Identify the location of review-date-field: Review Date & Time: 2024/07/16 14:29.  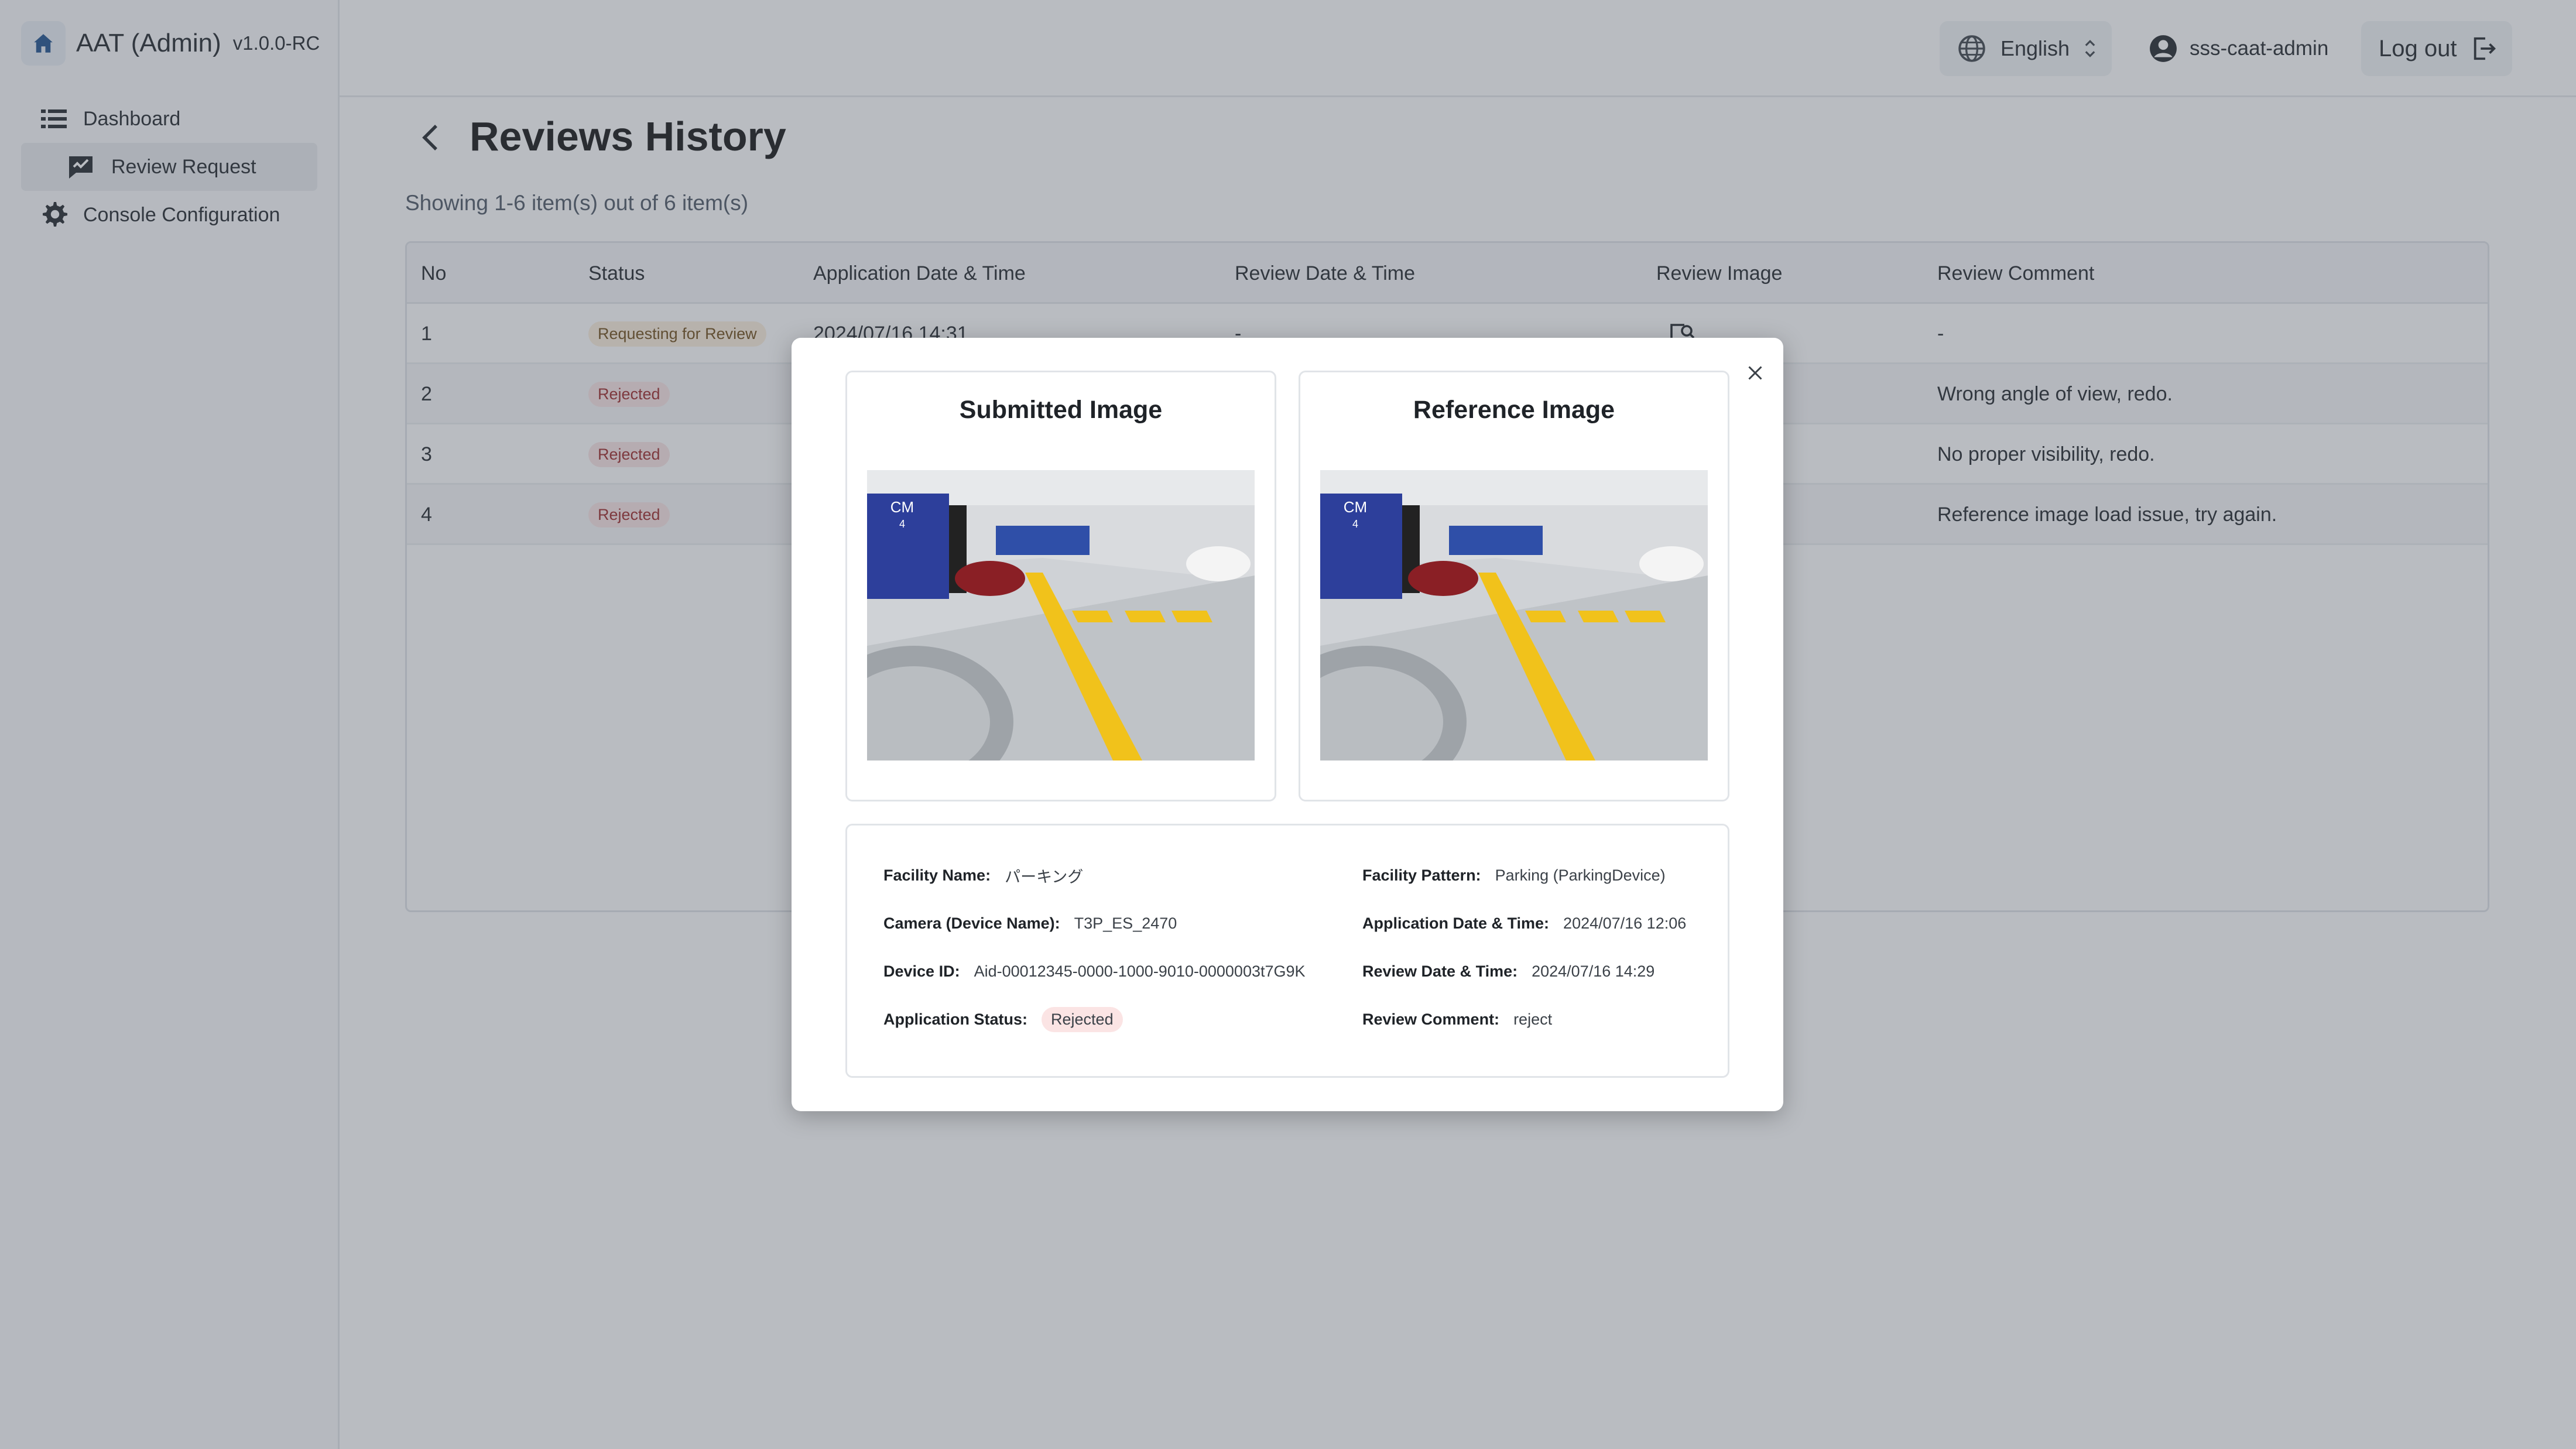
(1508, 971).